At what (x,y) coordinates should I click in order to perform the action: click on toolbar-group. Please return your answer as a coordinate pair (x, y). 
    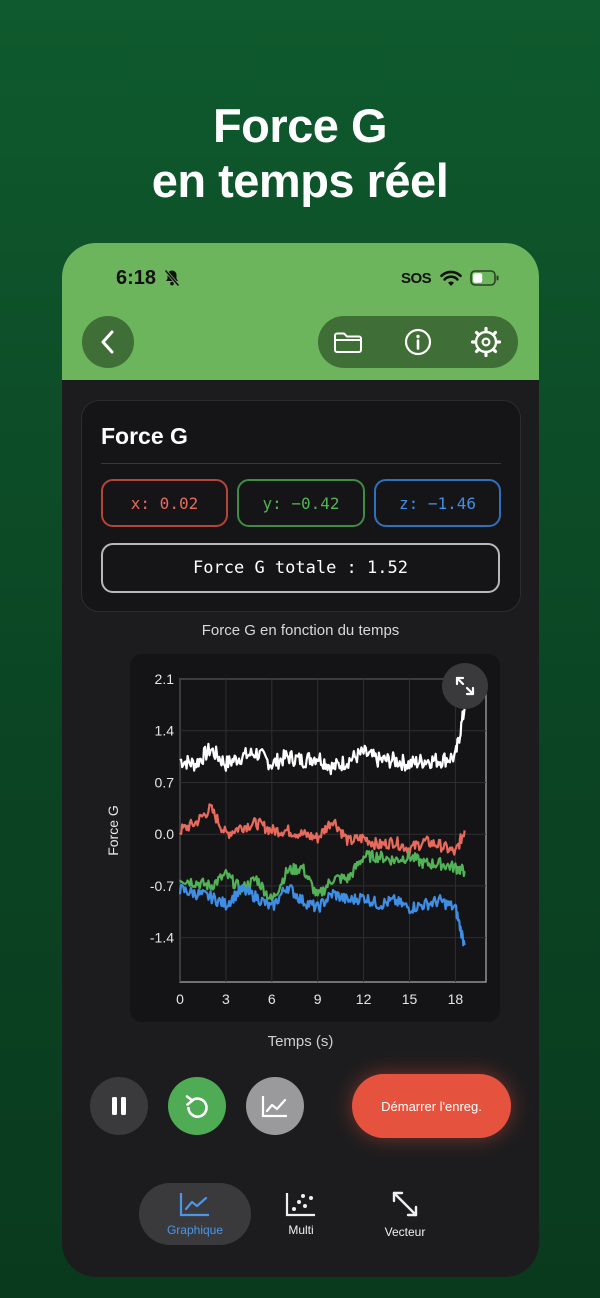
    Looking at the image, I should click on (418, 342).